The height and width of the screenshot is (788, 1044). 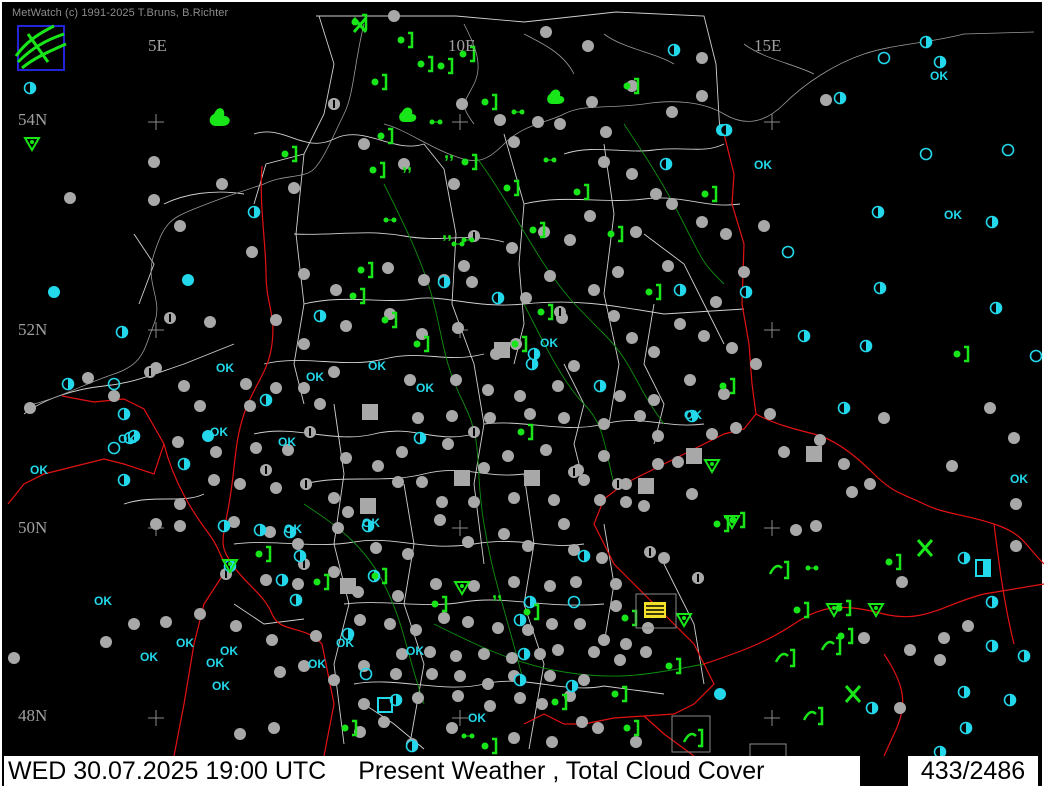 What do you see at coordinates (33, 119) in the screenshot?
I see `latitude-label-54n: 54N` at bounding box center [33, 119].